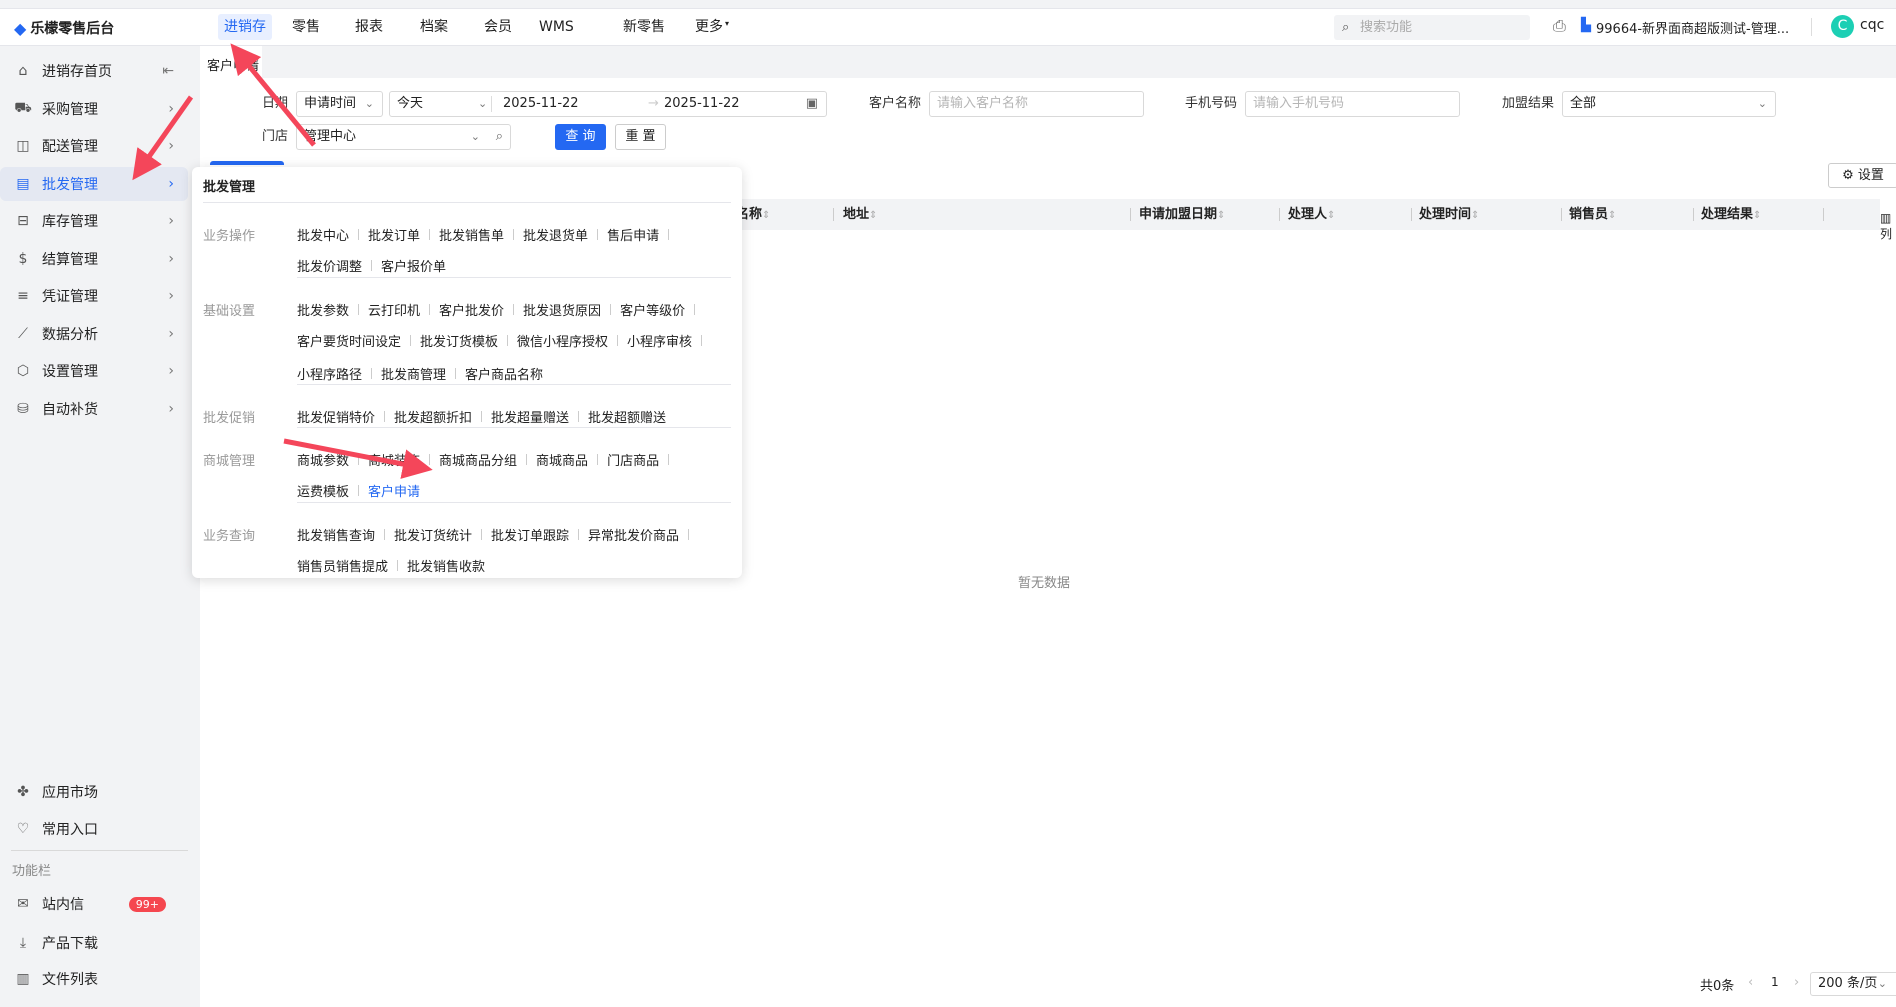 This screenshot has height=1007, width=1896. Describe the element at coordinates (1731, 215) in the screenshot. I see `column-header: 处理结果⇕` at that location.